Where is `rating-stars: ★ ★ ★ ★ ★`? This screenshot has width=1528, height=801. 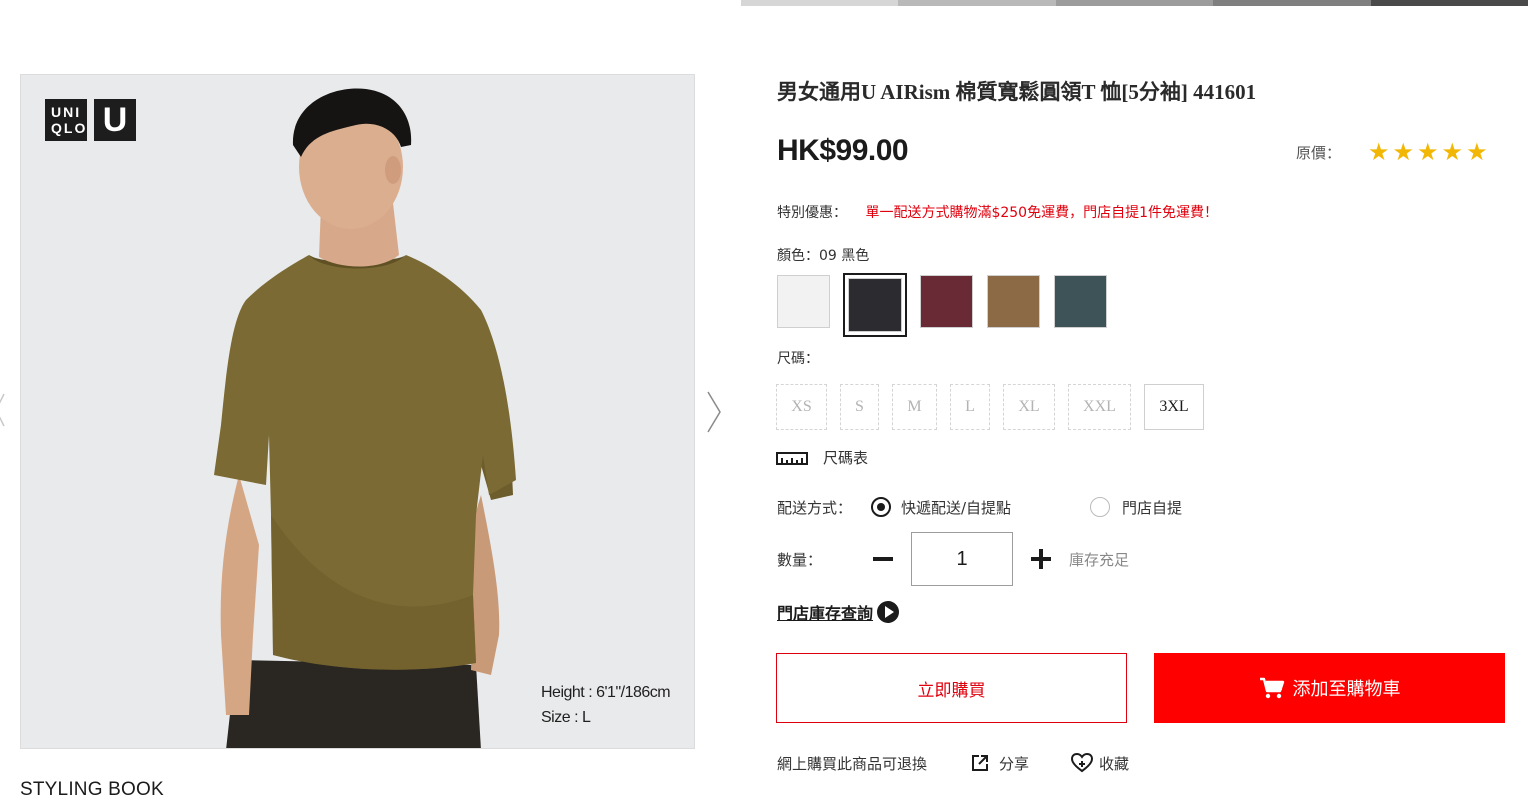 rating-stars: ★ ★ ★ ★ ★ is located at coordinates (1428, 152).